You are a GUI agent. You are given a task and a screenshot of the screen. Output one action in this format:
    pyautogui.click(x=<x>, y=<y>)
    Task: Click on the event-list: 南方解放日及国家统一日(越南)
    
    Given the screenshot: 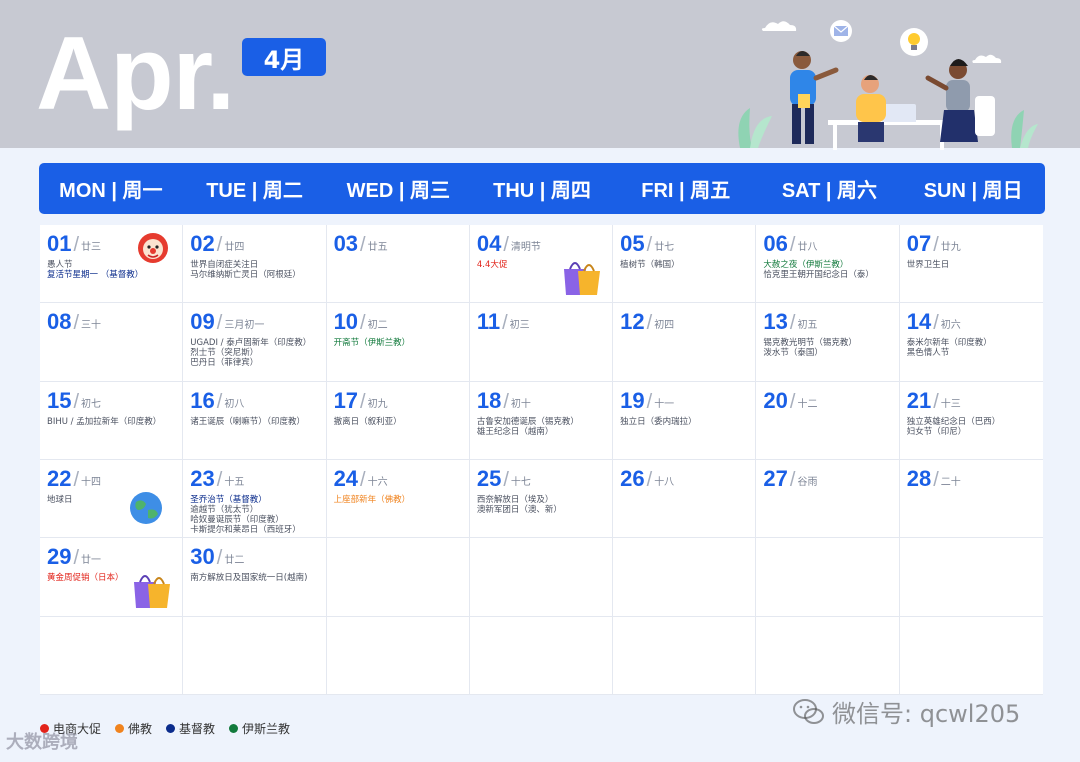 What is the action you would take?
    pyautogui.click(x=254, y=578)
    